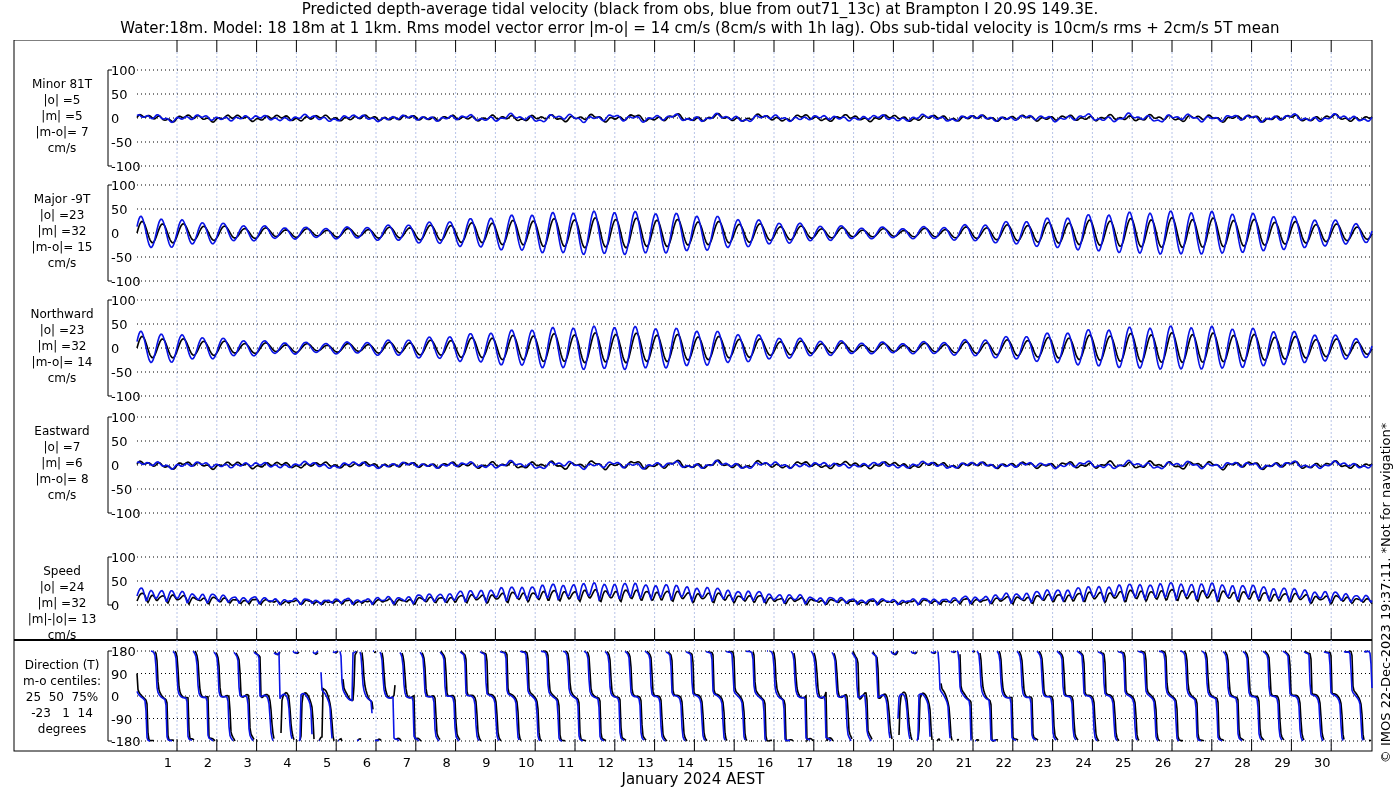  What do you see at coordinates (884, 762) in the screenshot?
I see `day-label: 19` at bounding box center [884, 762].